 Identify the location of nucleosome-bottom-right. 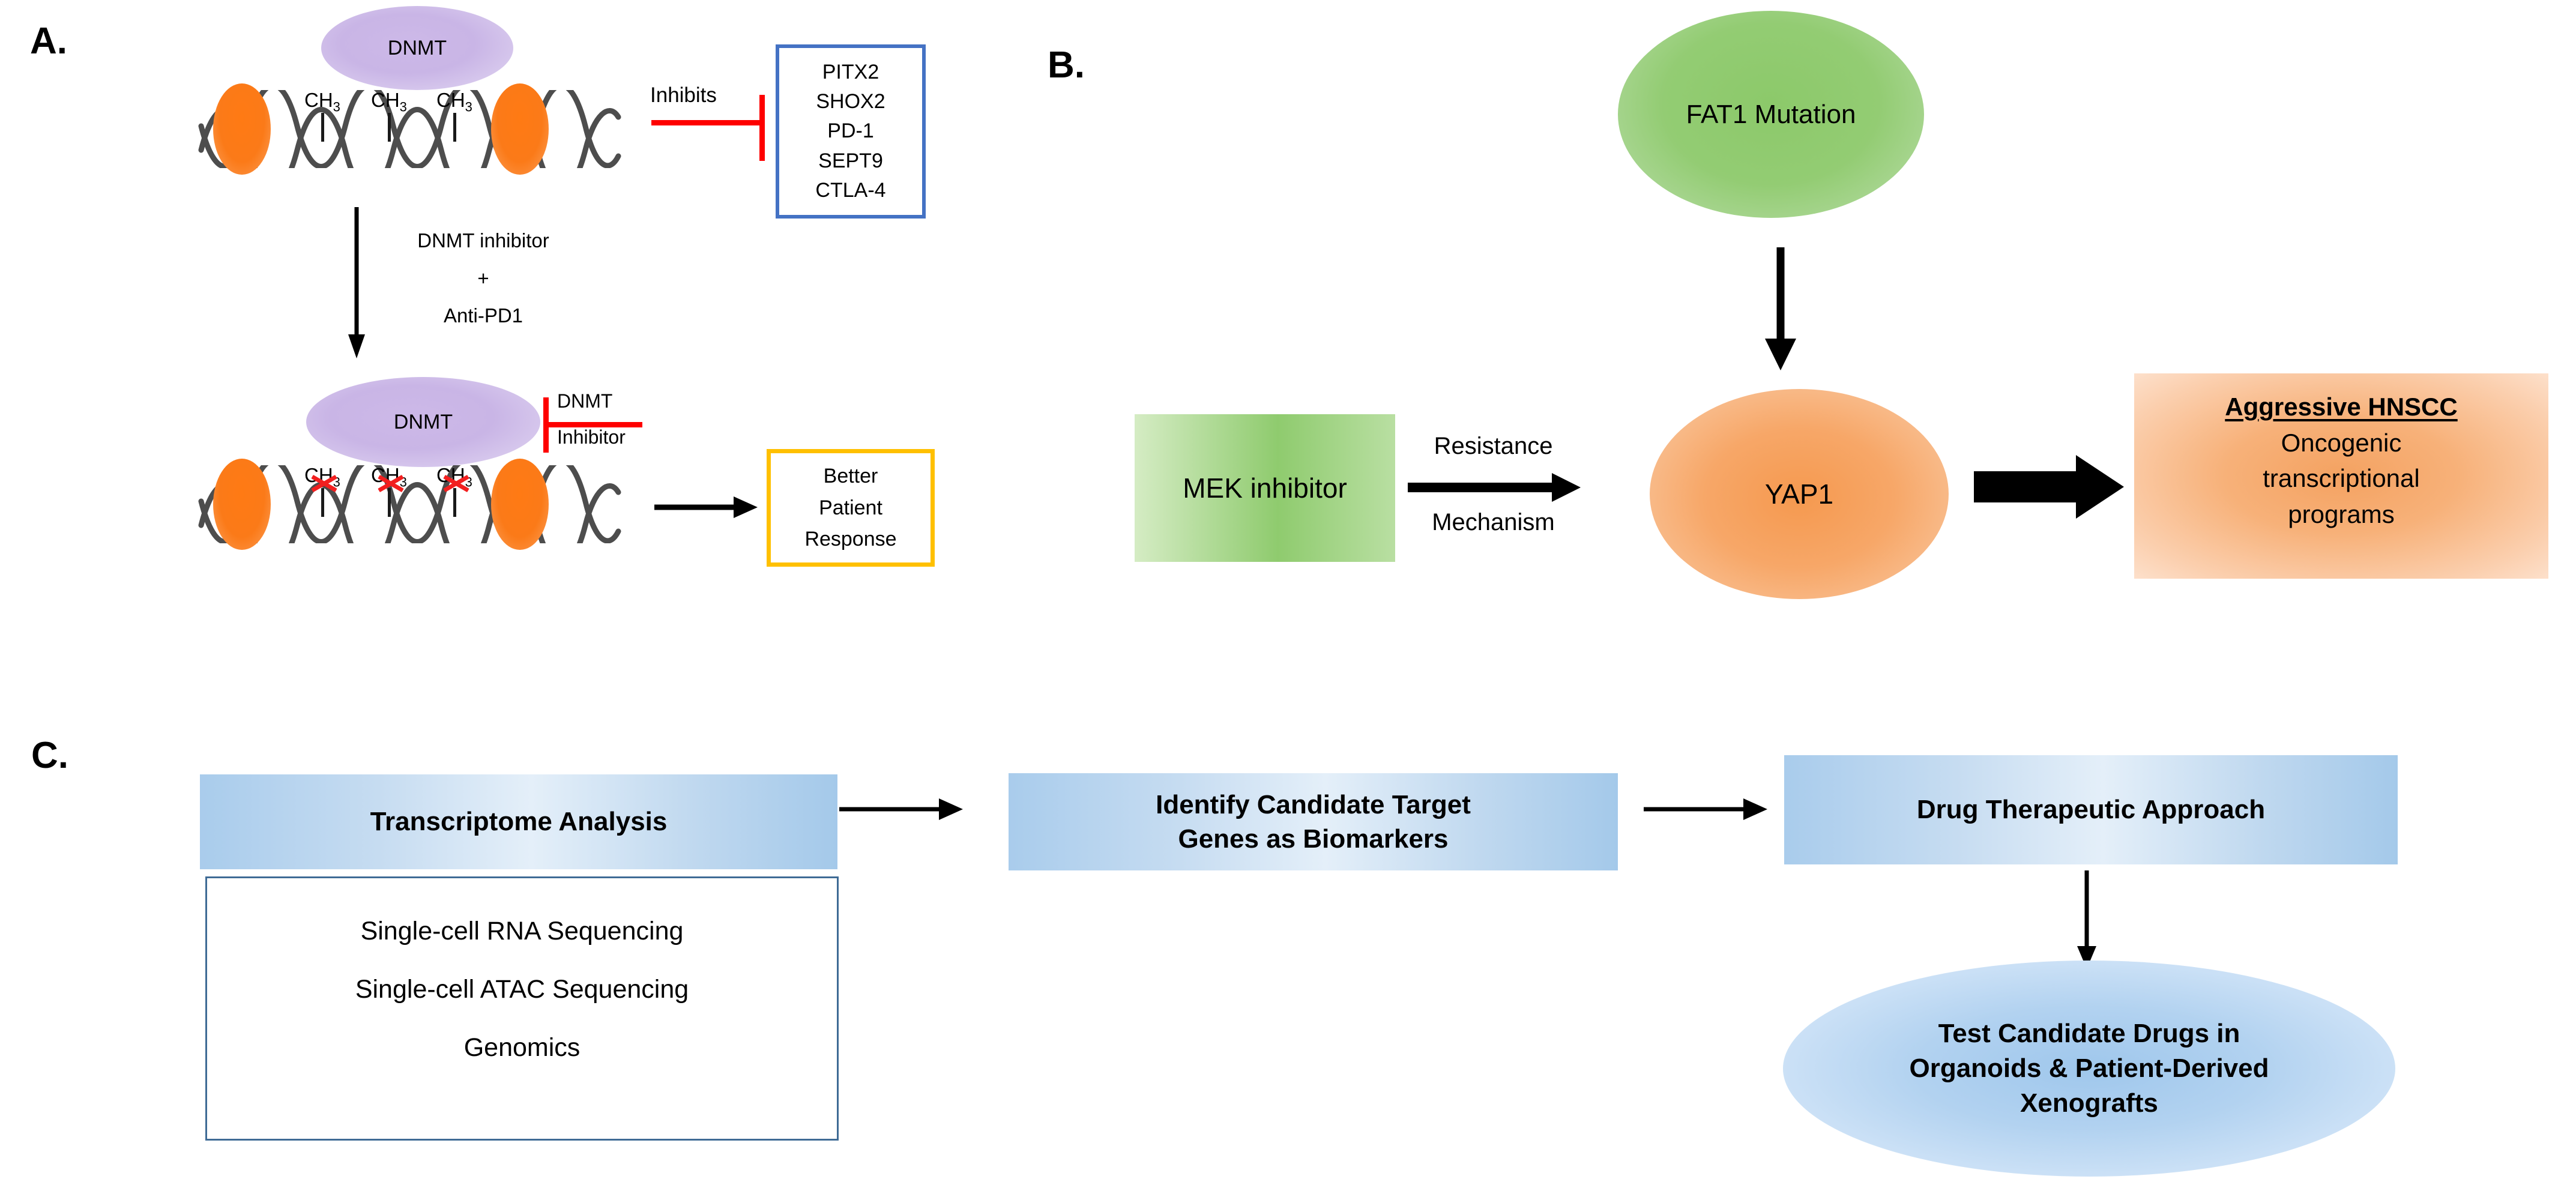
(520, 505).